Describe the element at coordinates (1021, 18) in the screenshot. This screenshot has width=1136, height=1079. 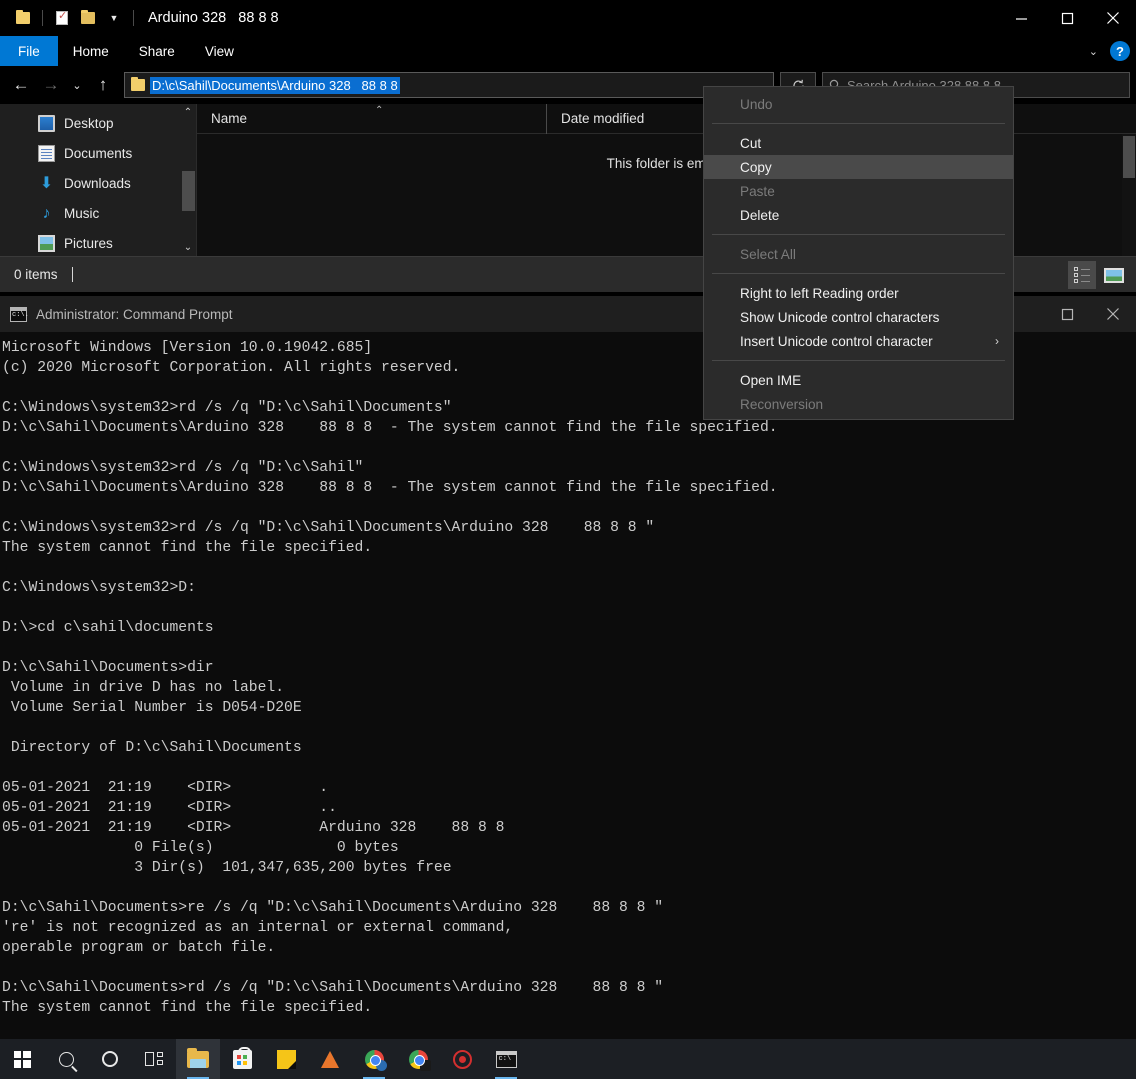
I see `minimize-icon` at that location.